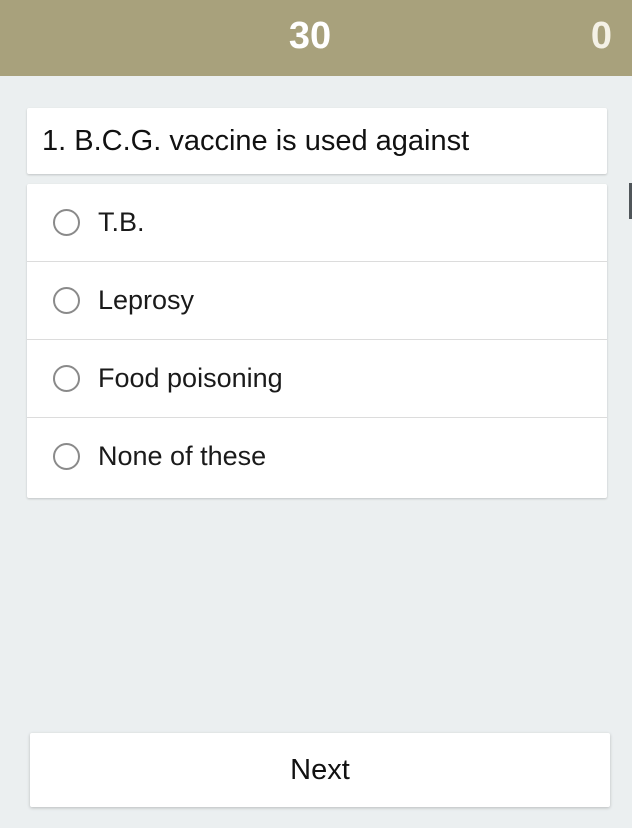  Describe the element at coordinates (317, 379) in the screenshot. I see `option-food-poisoning: Food poisoning` at that location.